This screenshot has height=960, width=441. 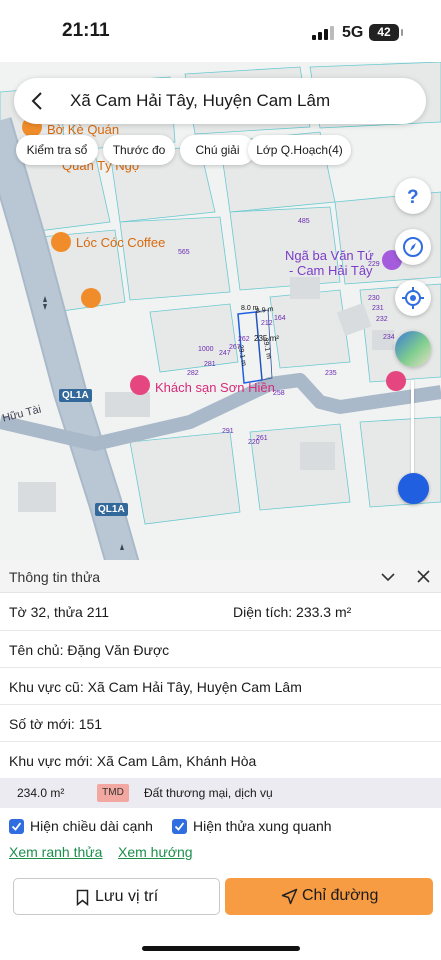 I want to click on show-edges-label: Hiện chiều dài cạnh, so click(x=91, y=826).